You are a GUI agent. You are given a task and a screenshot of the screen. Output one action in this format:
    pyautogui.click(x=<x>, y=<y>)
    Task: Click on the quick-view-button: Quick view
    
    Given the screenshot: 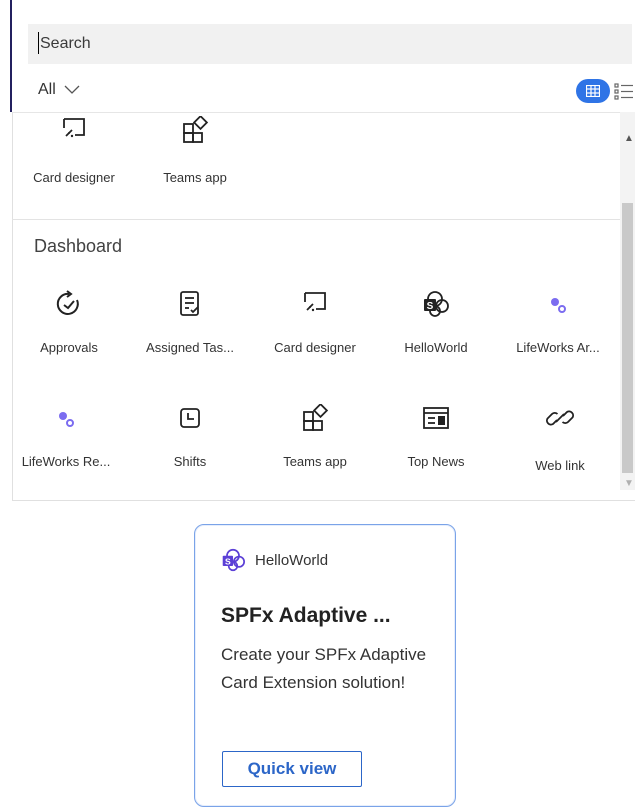 What is the action you would take?
    pyautogui.click(x=292, y=769)
    